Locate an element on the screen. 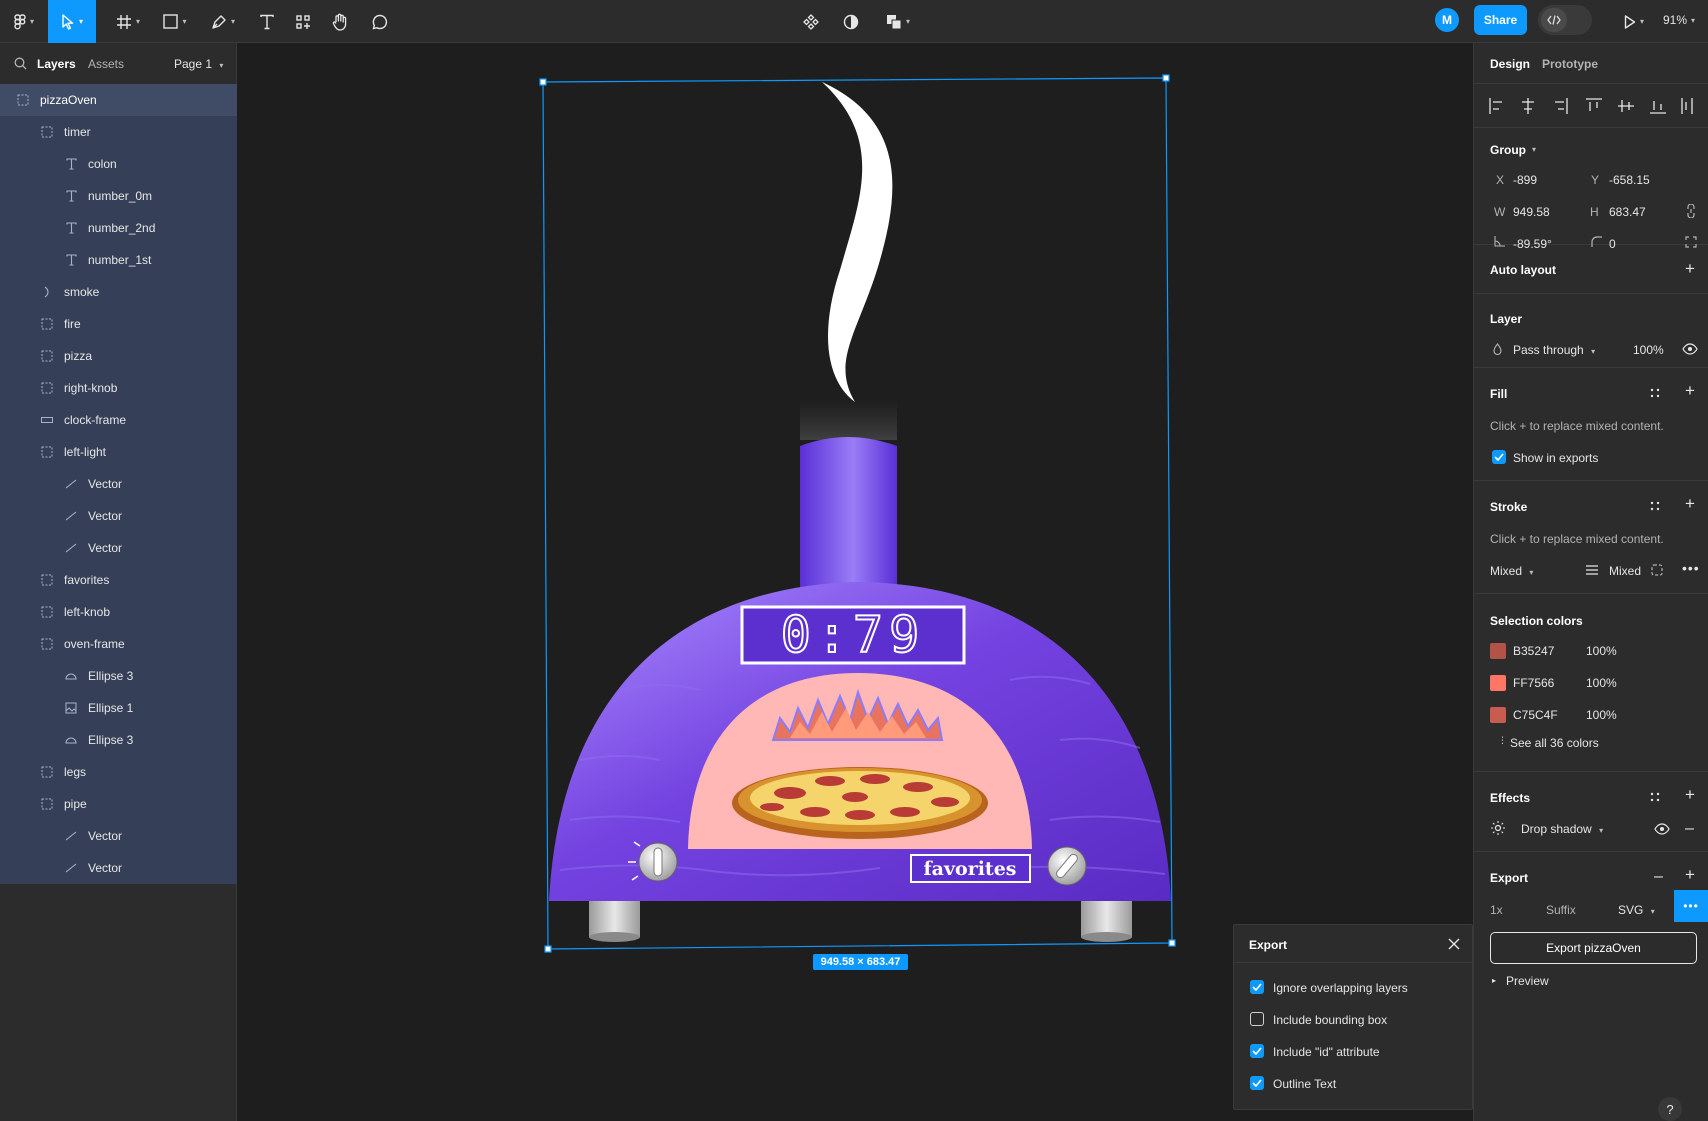  layer-row: pizzaOven is located at coordinates (118, 100).